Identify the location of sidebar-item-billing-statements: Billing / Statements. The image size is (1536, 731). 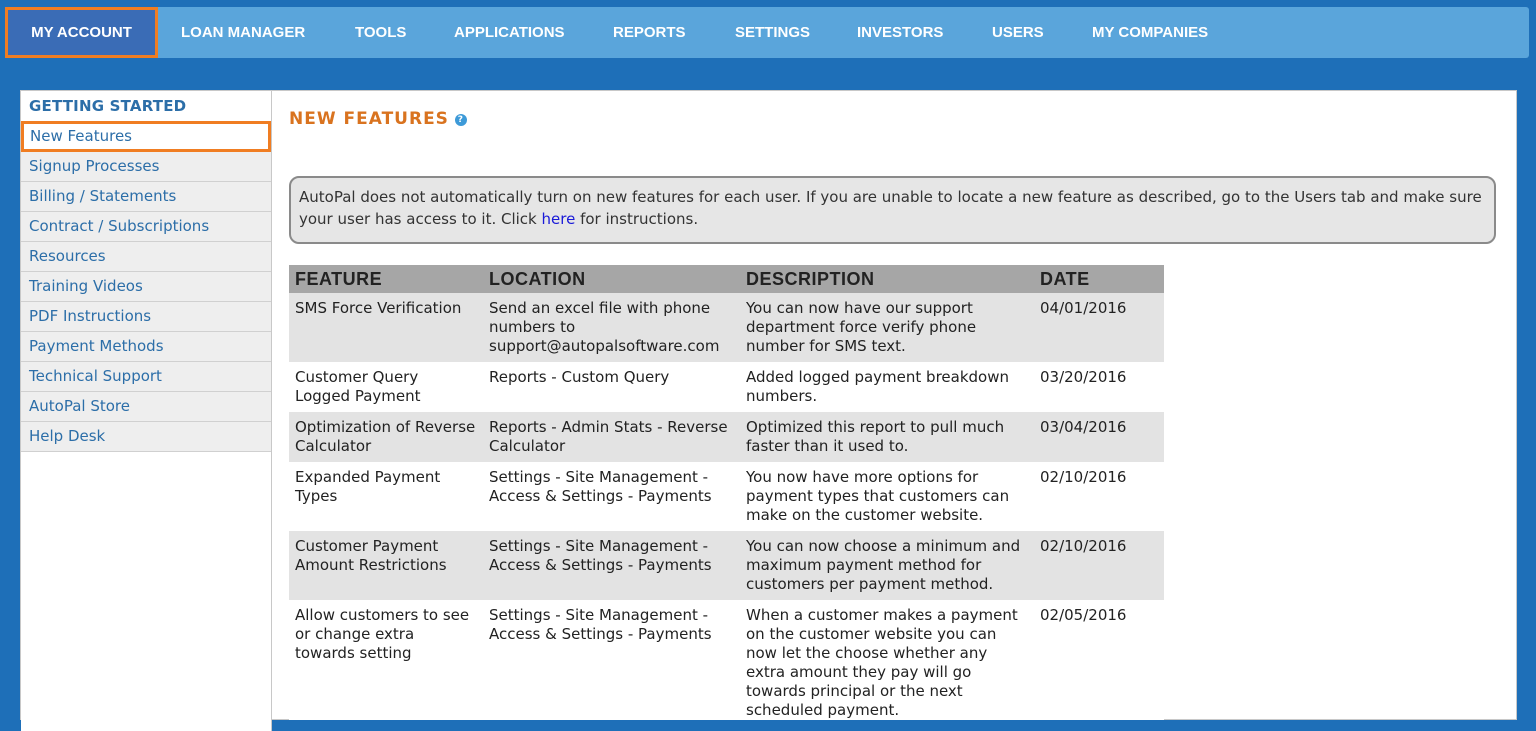
(146, 197).